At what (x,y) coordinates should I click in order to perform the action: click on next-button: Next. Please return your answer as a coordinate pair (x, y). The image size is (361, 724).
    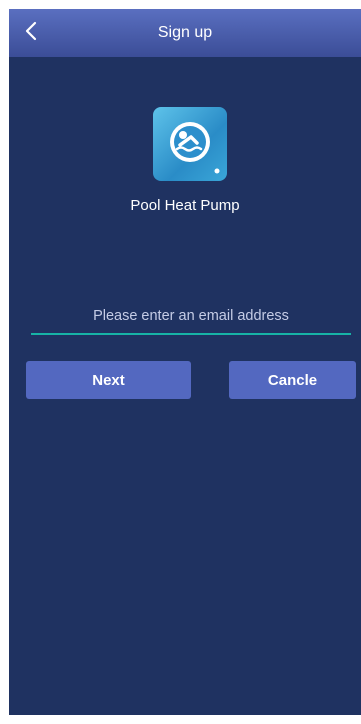
    Looking at the image, I should click on (108, 380).